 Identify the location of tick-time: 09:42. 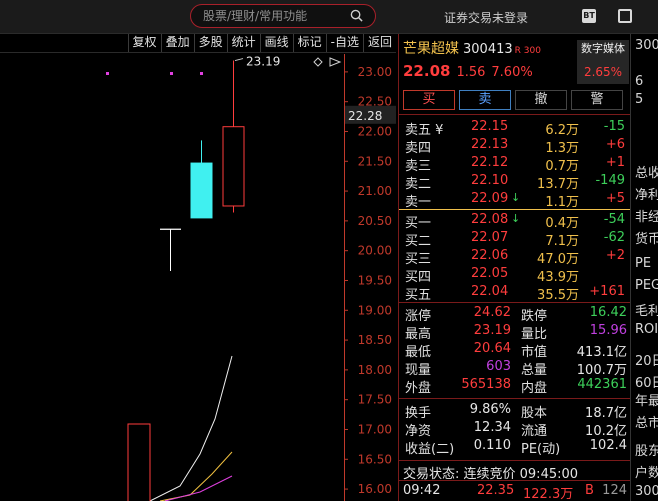
(422, 490).